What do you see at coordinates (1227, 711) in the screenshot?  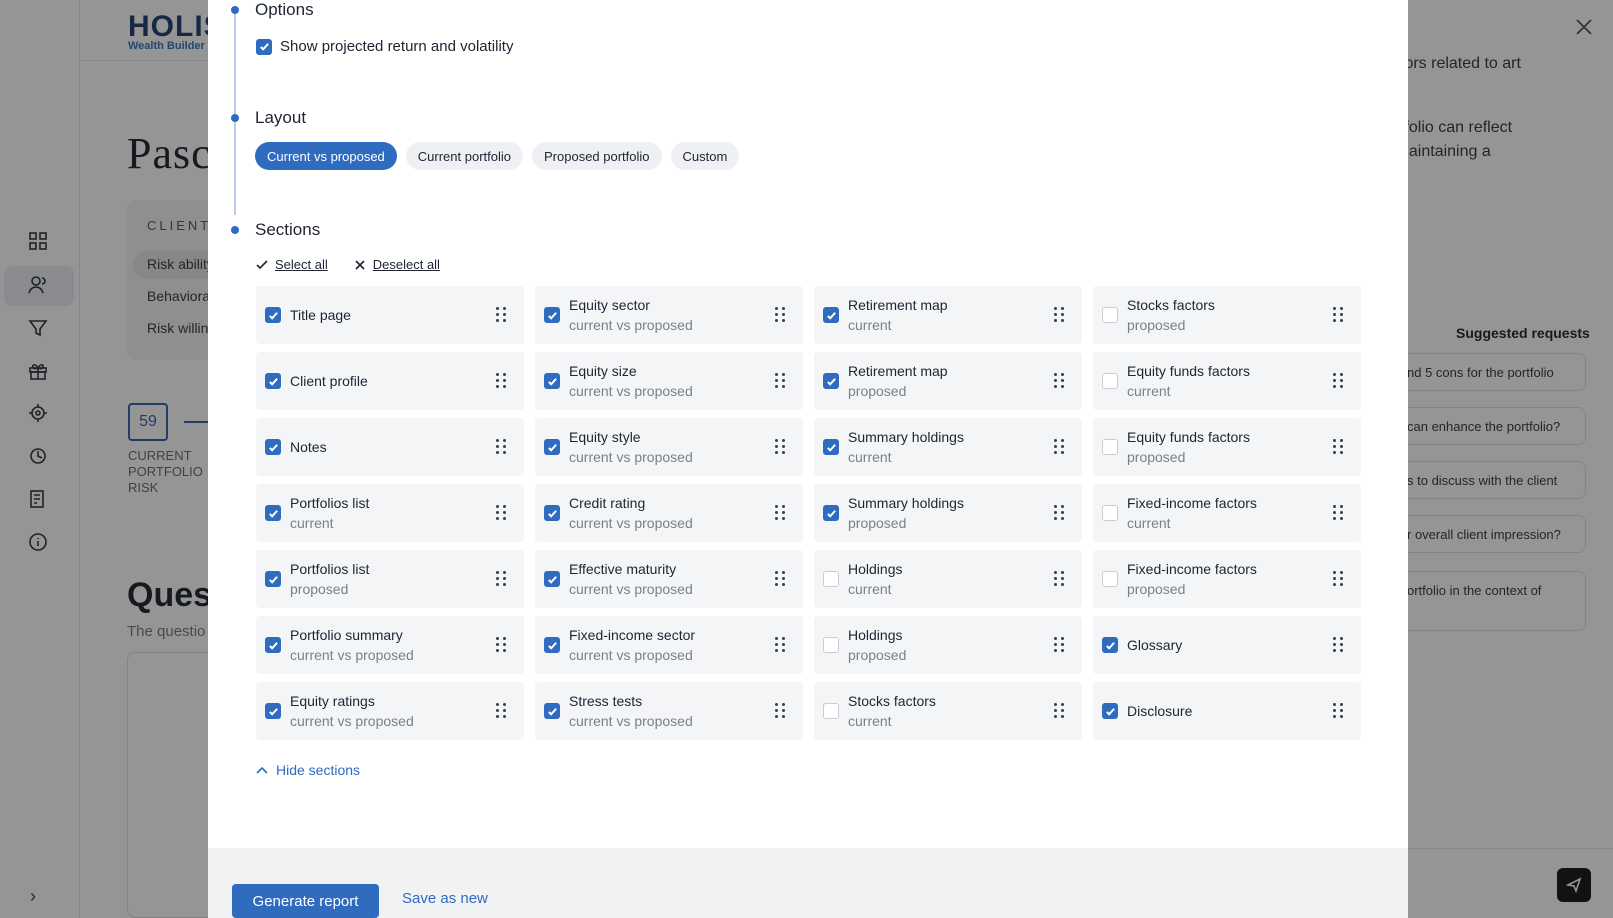 I see `section-card: Disclosure` at bounding box center [1227, 711].